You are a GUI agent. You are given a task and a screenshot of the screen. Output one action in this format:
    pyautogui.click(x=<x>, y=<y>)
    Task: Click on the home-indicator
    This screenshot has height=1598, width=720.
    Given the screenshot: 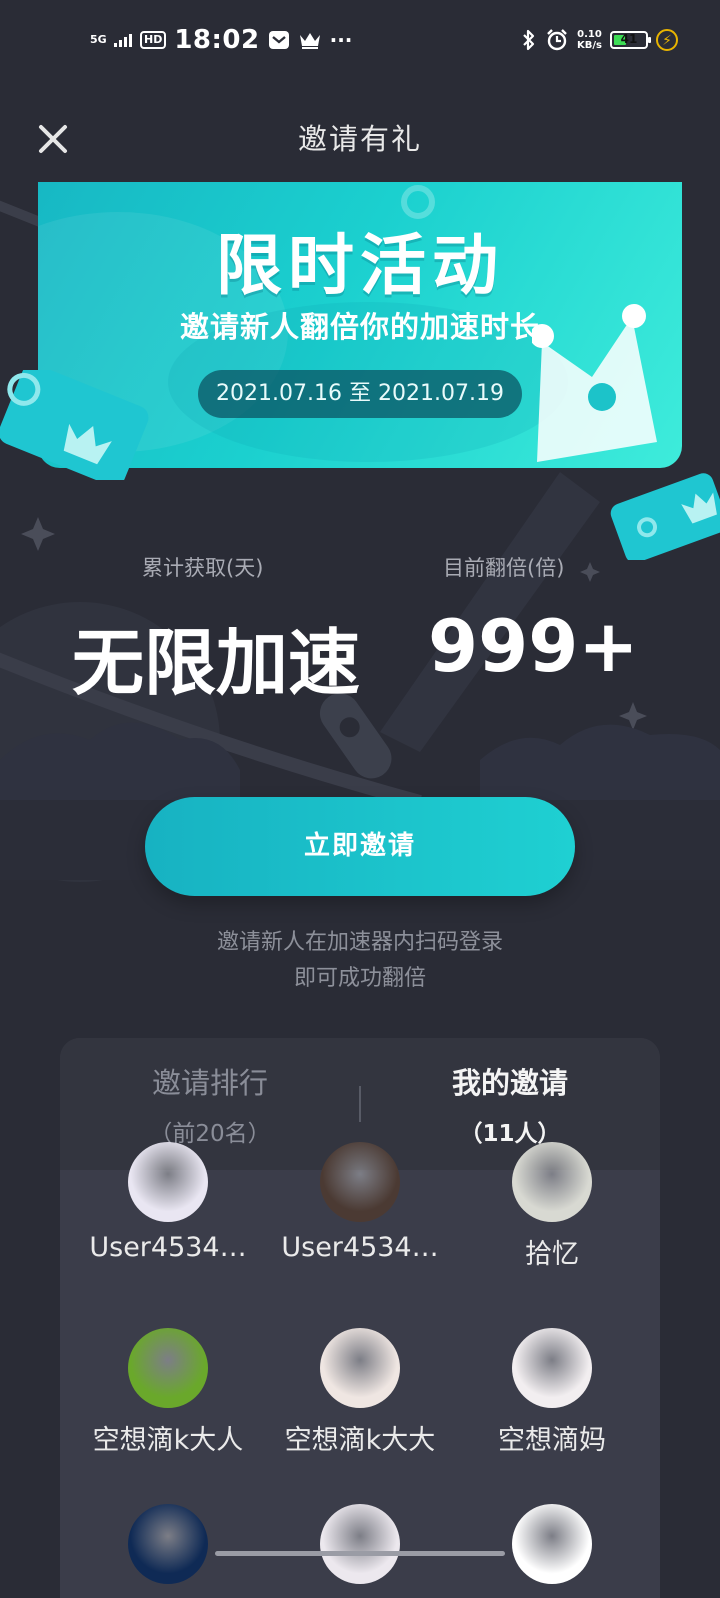 What is the action you would take?
    pyautogui.click(x=360, y=1553)
    